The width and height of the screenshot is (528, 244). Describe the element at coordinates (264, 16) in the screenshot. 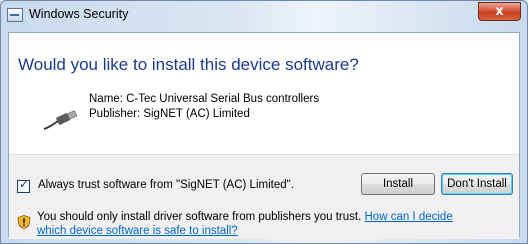

I see `title-bar: Windows Security x` at that location.